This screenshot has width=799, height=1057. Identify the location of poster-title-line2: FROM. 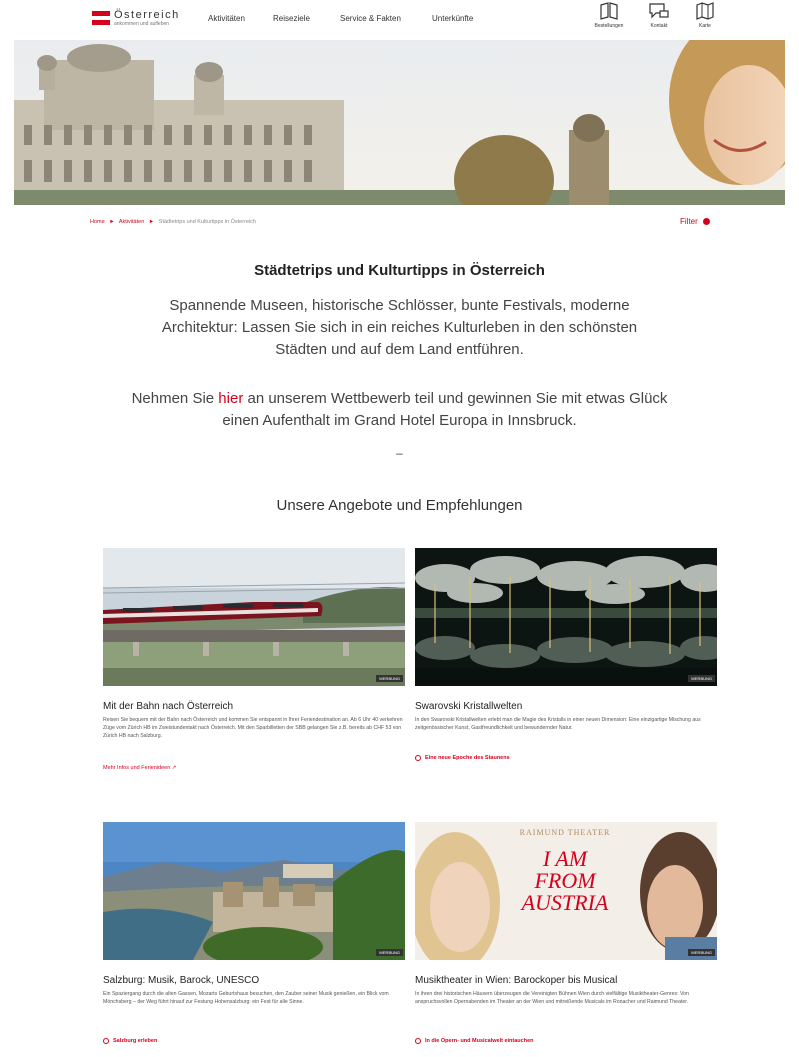
(565, 880).